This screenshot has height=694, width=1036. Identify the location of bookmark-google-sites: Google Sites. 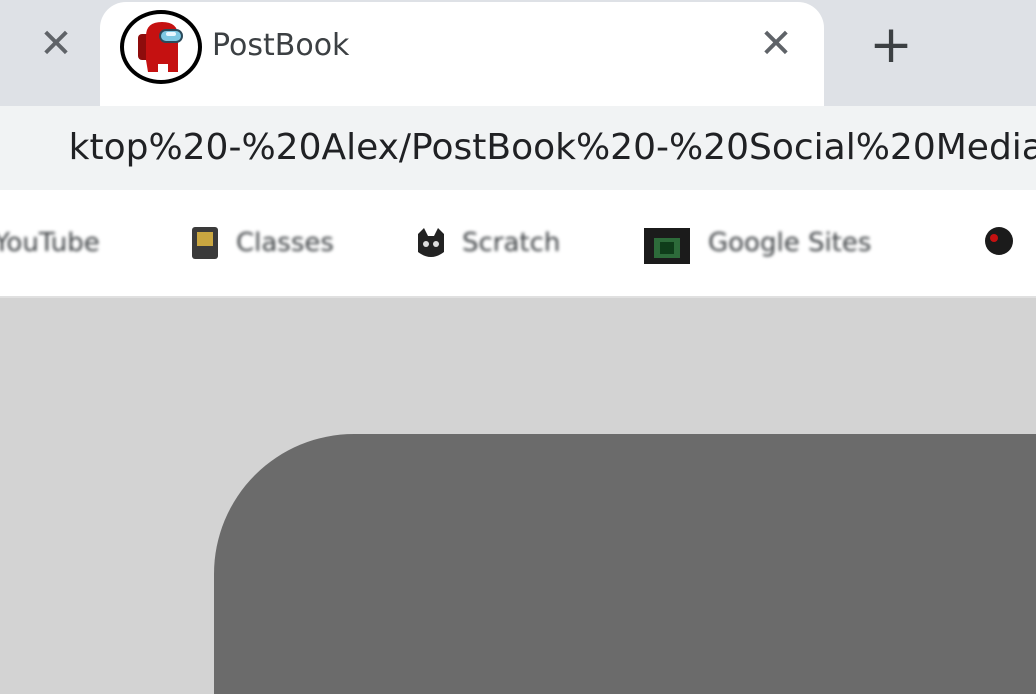
(754, 243).